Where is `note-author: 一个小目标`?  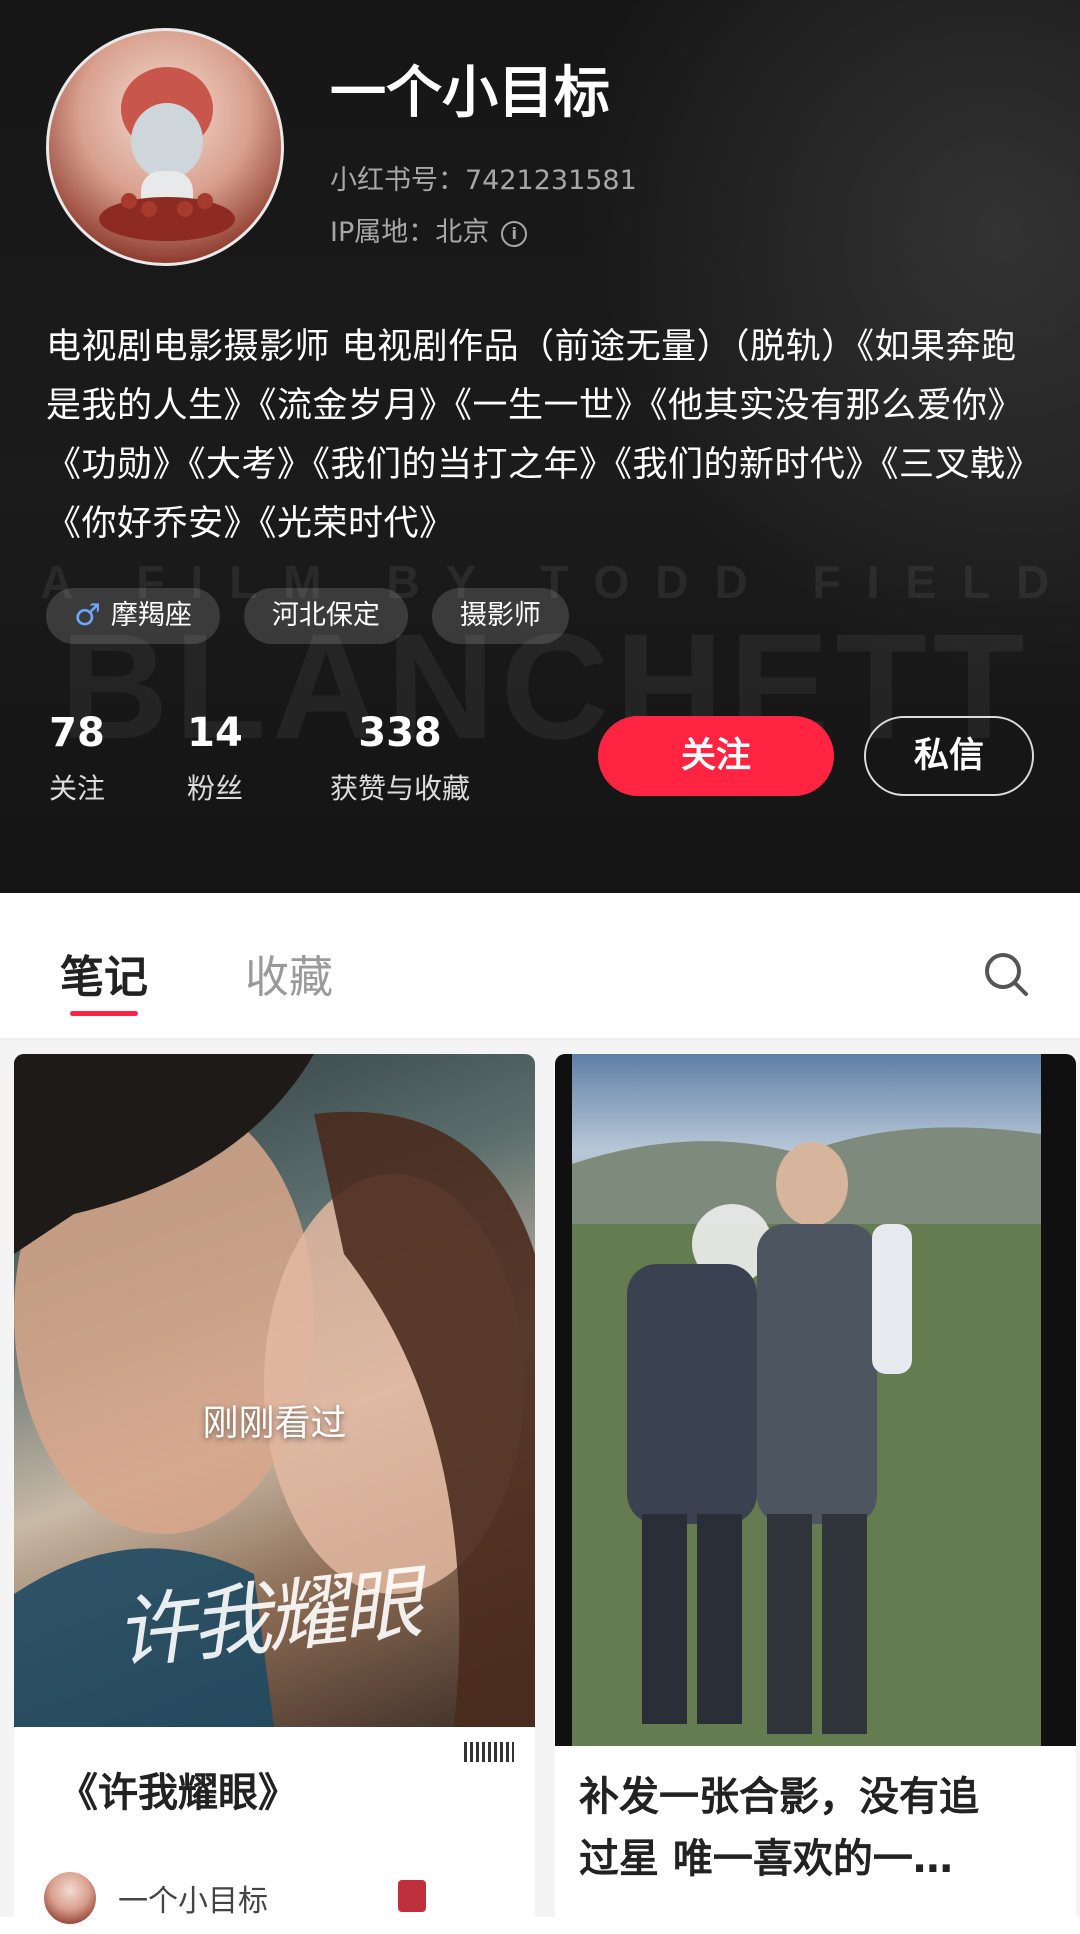 note-author: 一个小目标 is located at coordinates (156, 1898).